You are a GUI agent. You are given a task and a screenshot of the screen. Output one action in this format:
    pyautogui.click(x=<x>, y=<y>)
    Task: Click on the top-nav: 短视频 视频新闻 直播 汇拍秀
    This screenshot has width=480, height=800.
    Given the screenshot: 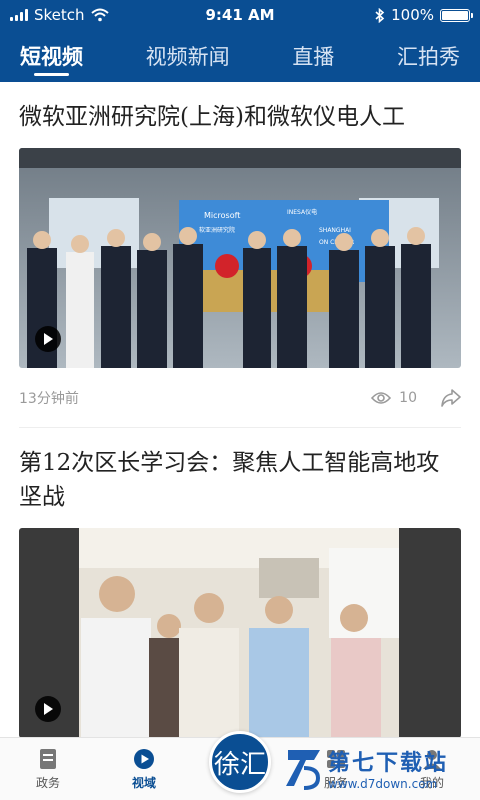 What is the action you would take?
    pyautogui.click(x=240, y=56)
    